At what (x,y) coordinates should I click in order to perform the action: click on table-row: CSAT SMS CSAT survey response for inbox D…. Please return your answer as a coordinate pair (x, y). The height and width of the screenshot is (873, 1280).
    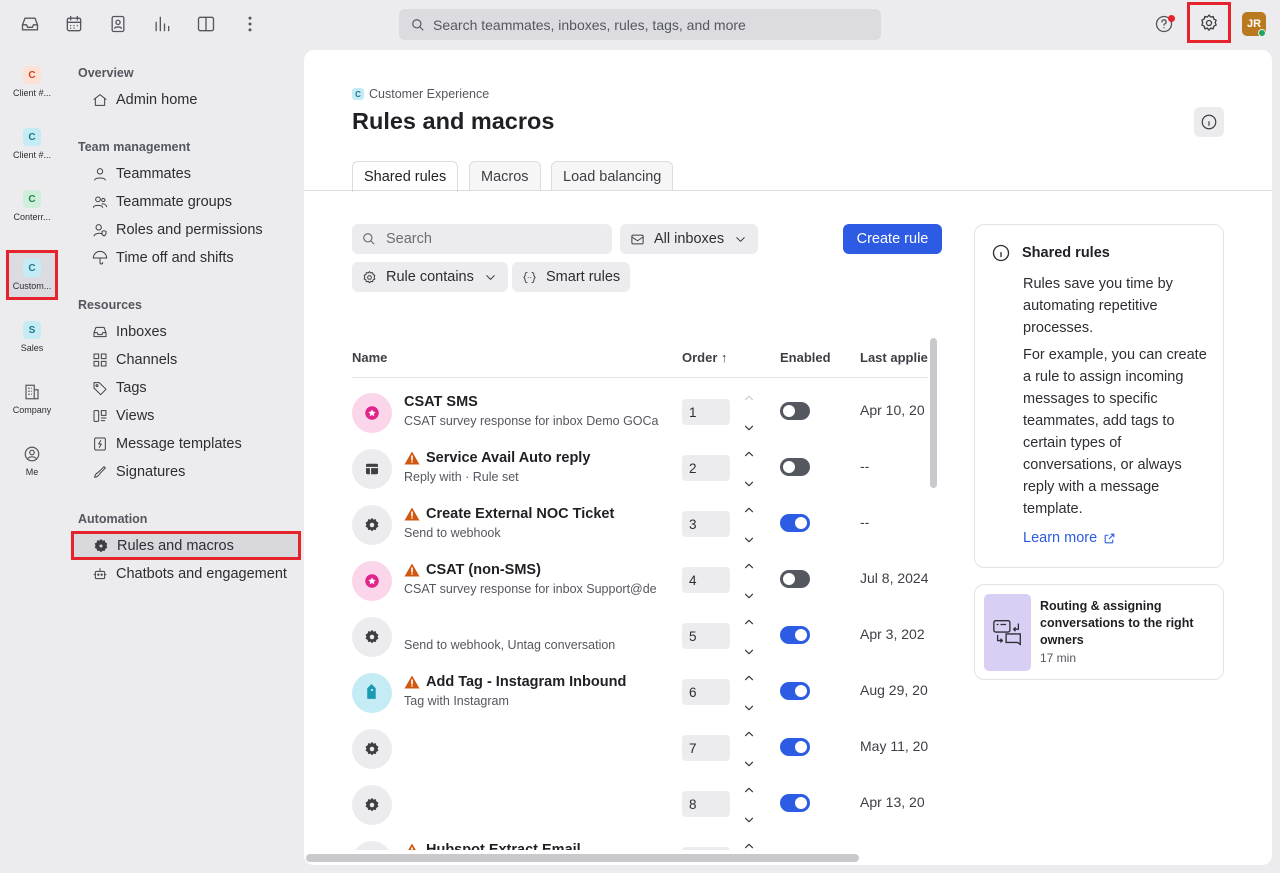
    Looking at the image, I should click on (640, 415).